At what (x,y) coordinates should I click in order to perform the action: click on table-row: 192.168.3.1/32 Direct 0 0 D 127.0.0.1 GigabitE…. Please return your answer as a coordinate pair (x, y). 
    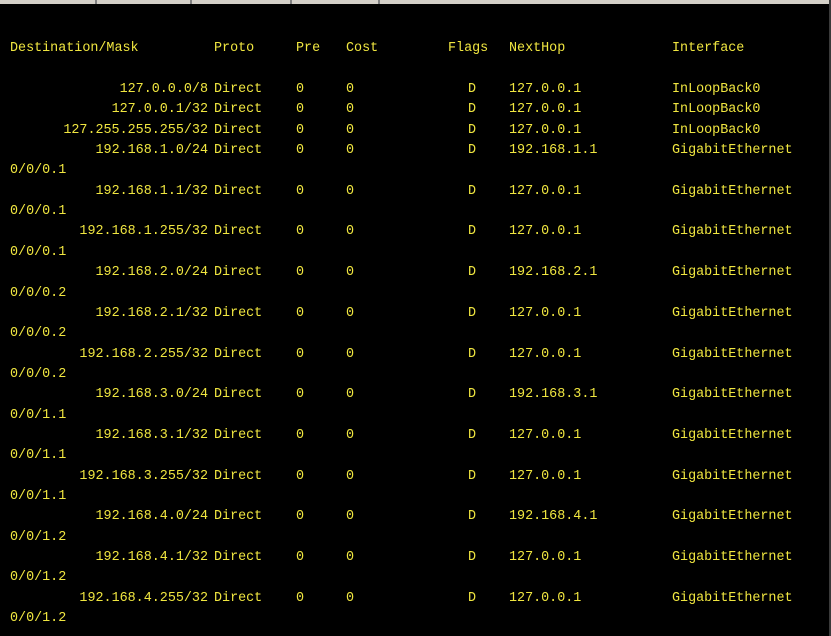
    Looking at the image, I should click on (415, 436).